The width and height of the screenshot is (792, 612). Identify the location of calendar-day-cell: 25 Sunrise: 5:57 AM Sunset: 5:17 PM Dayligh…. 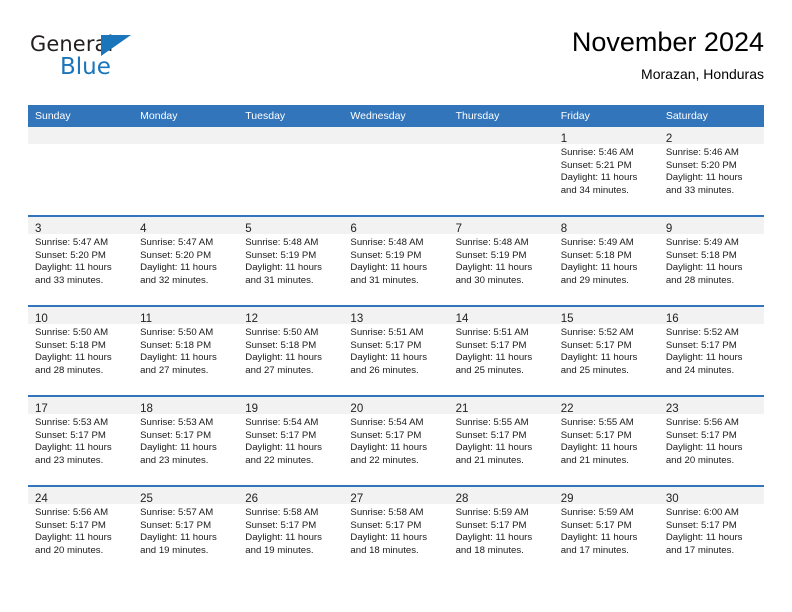
(186, 530).